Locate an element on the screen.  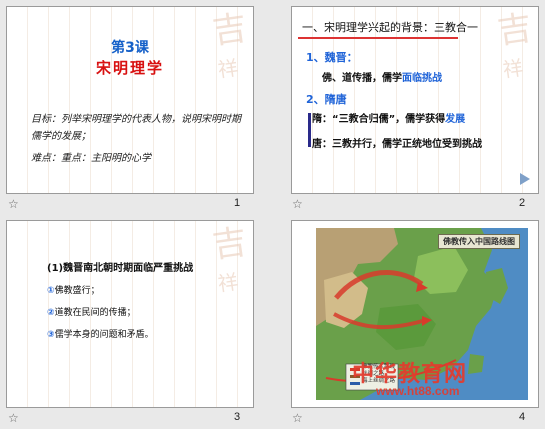
map-title: 佛教传入中国路线图 is located at coordinates (479, 241).